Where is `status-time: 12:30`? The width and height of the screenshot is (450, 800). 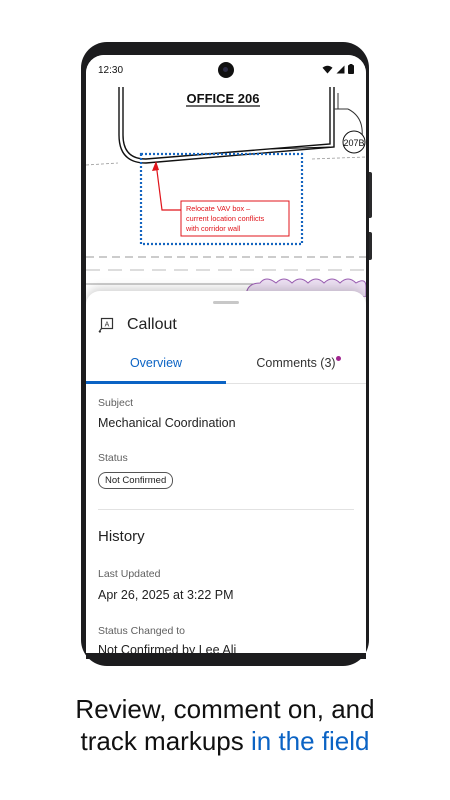 status-time: 12:30 is located at coordinates (111, 70).